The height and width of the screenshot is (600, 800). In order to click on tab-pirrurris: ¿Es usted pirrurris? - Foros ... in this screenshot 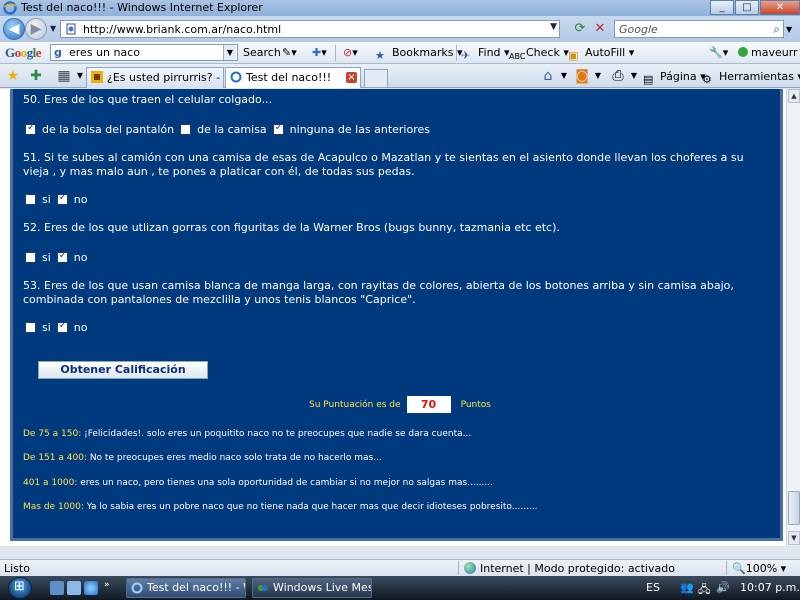, I will do `click(155, 77)`.